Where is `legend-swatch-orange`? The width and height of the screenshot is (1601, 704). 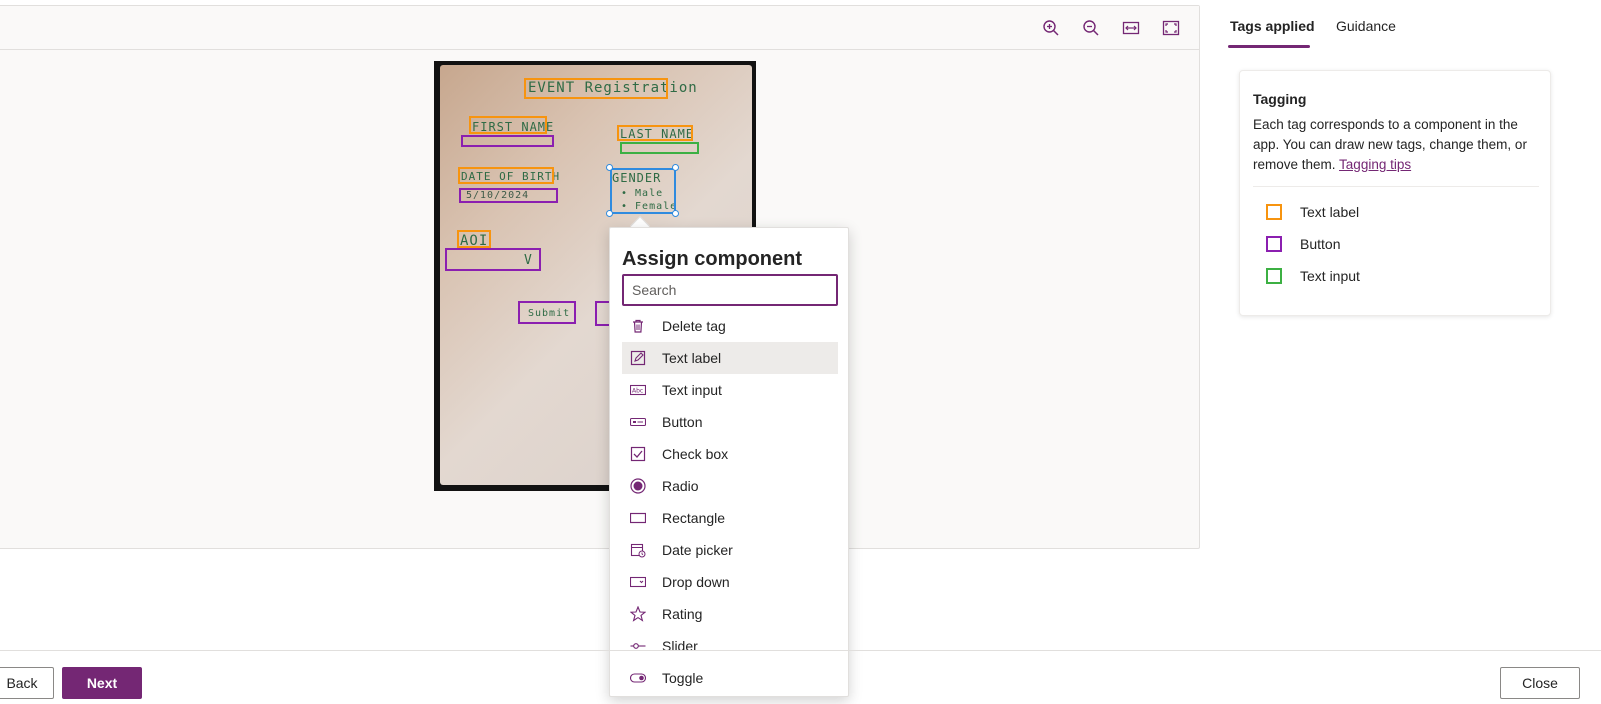 legend-swatch-orange is located at coordinates (1274, 212).